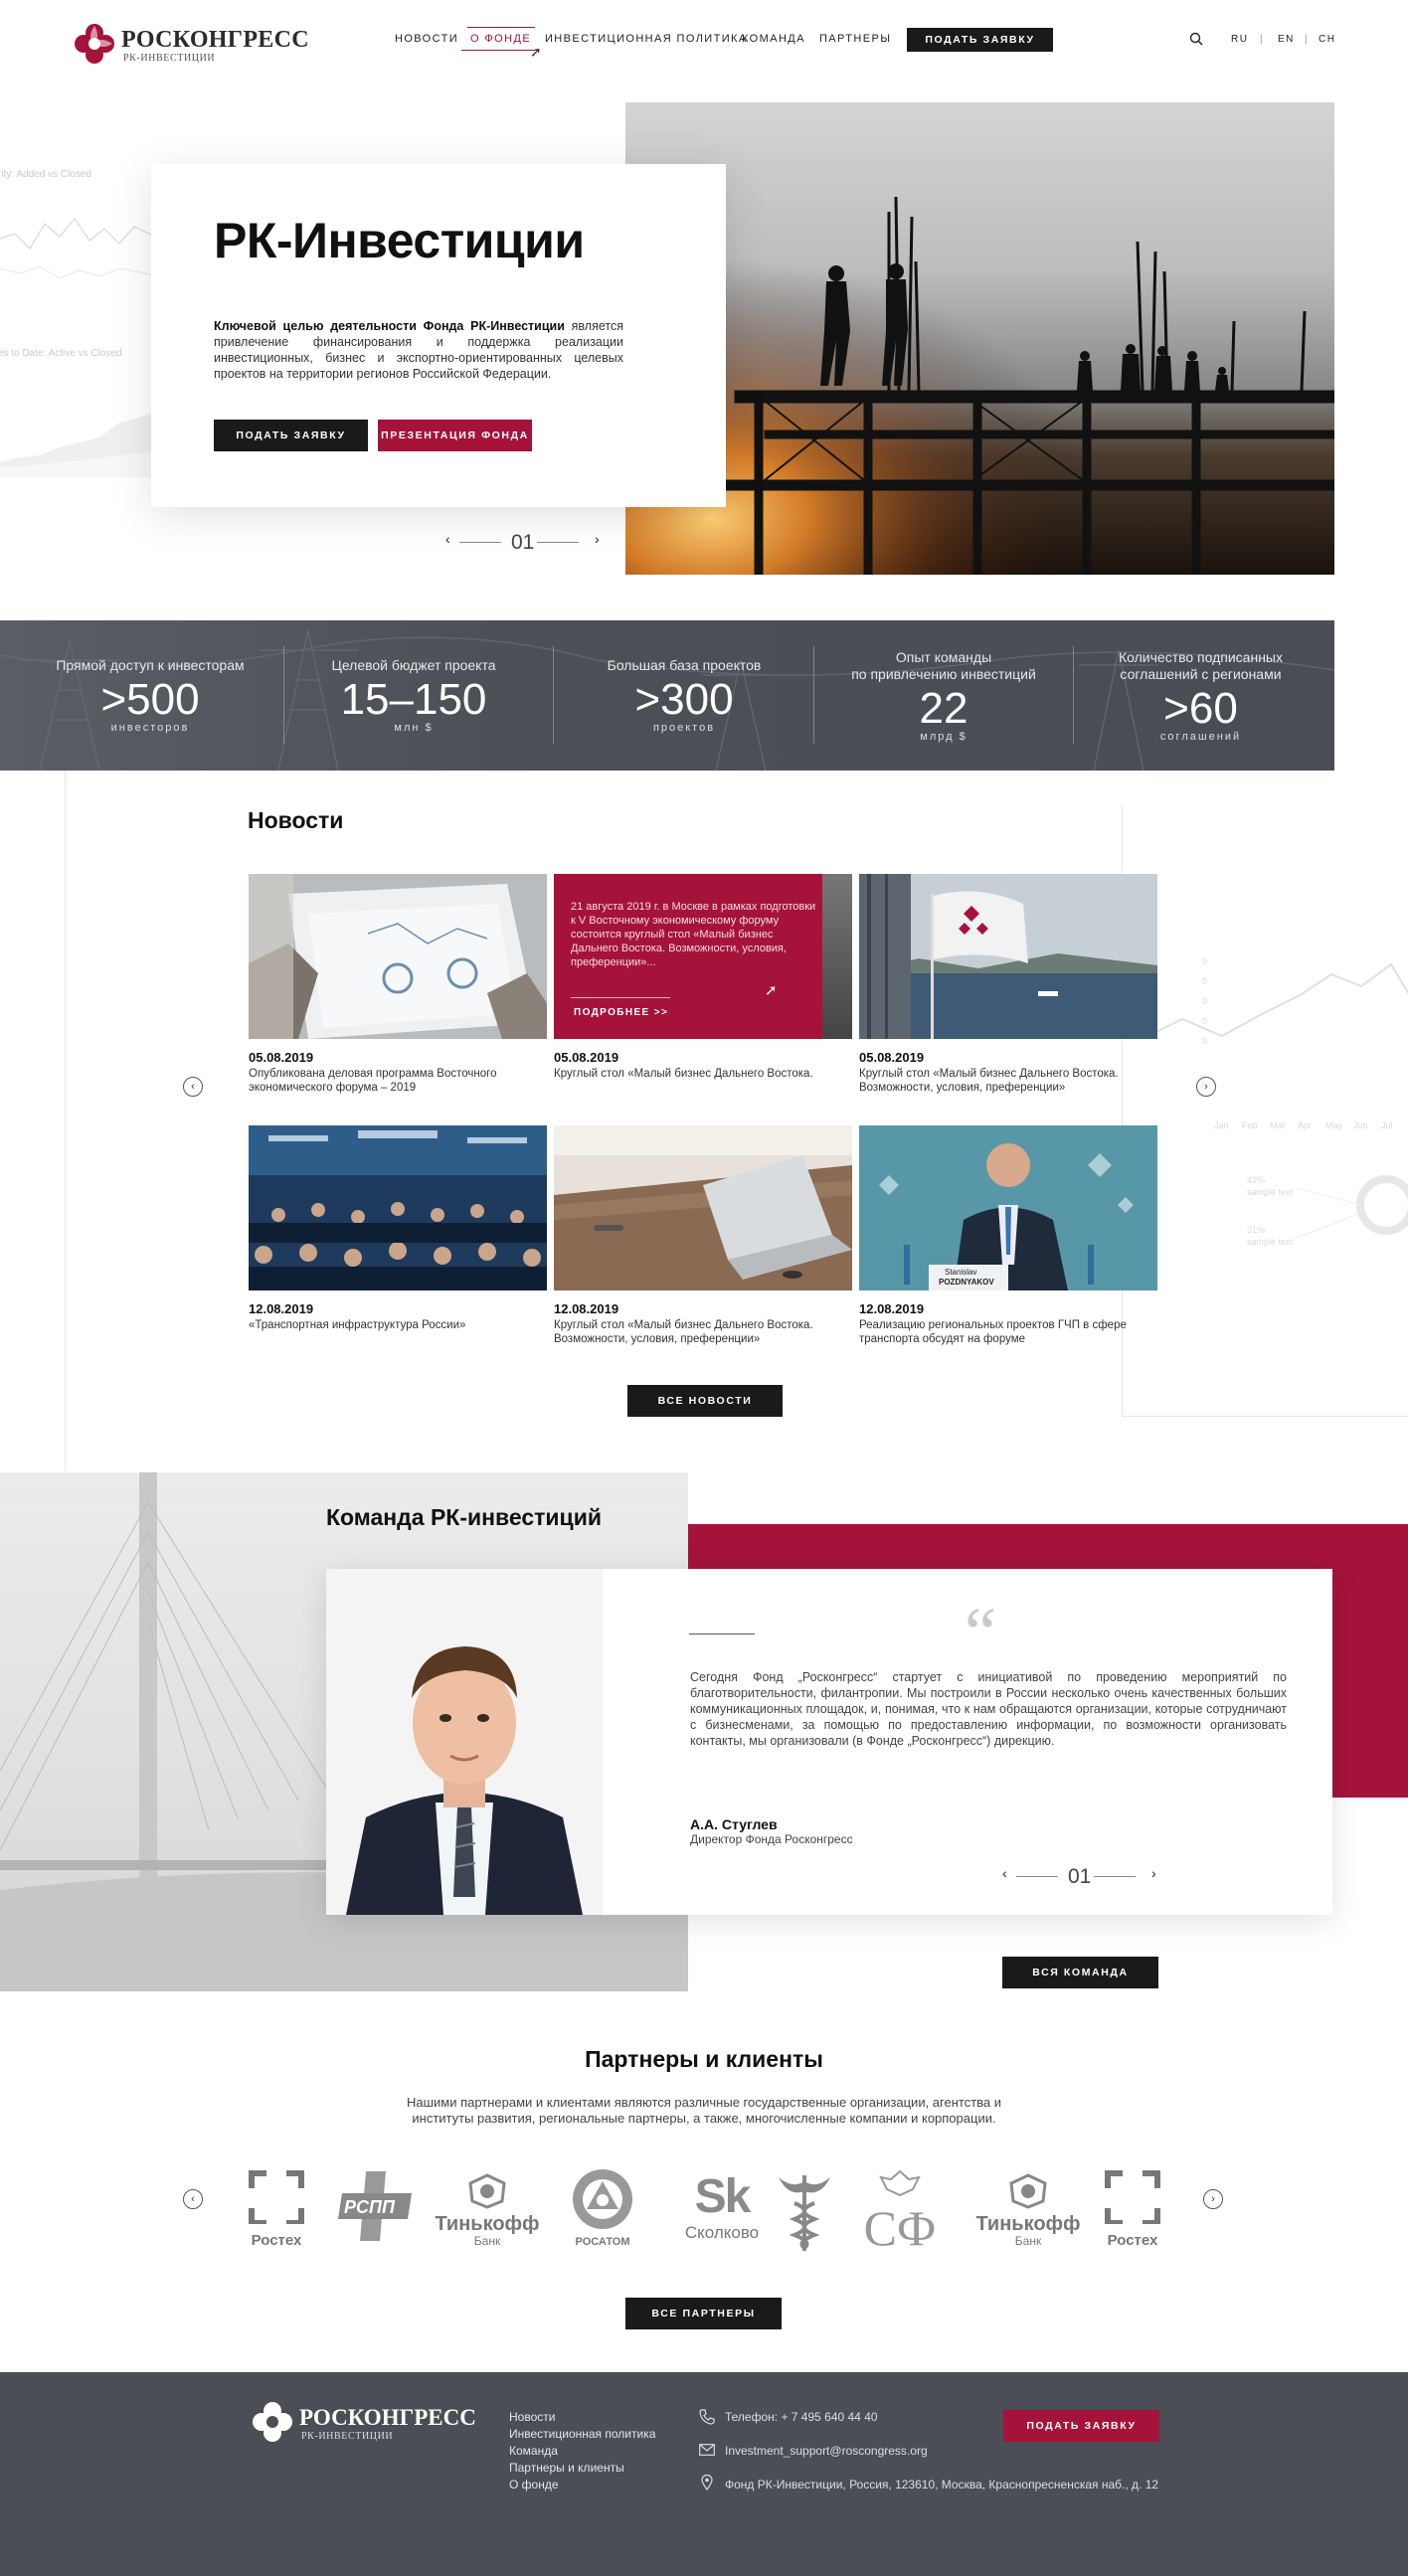  What do you see at coordinates (413, 665) in the screenshot?
I see `stat-label: Целевой бюджет проекта` at bounding box center [413, 665].